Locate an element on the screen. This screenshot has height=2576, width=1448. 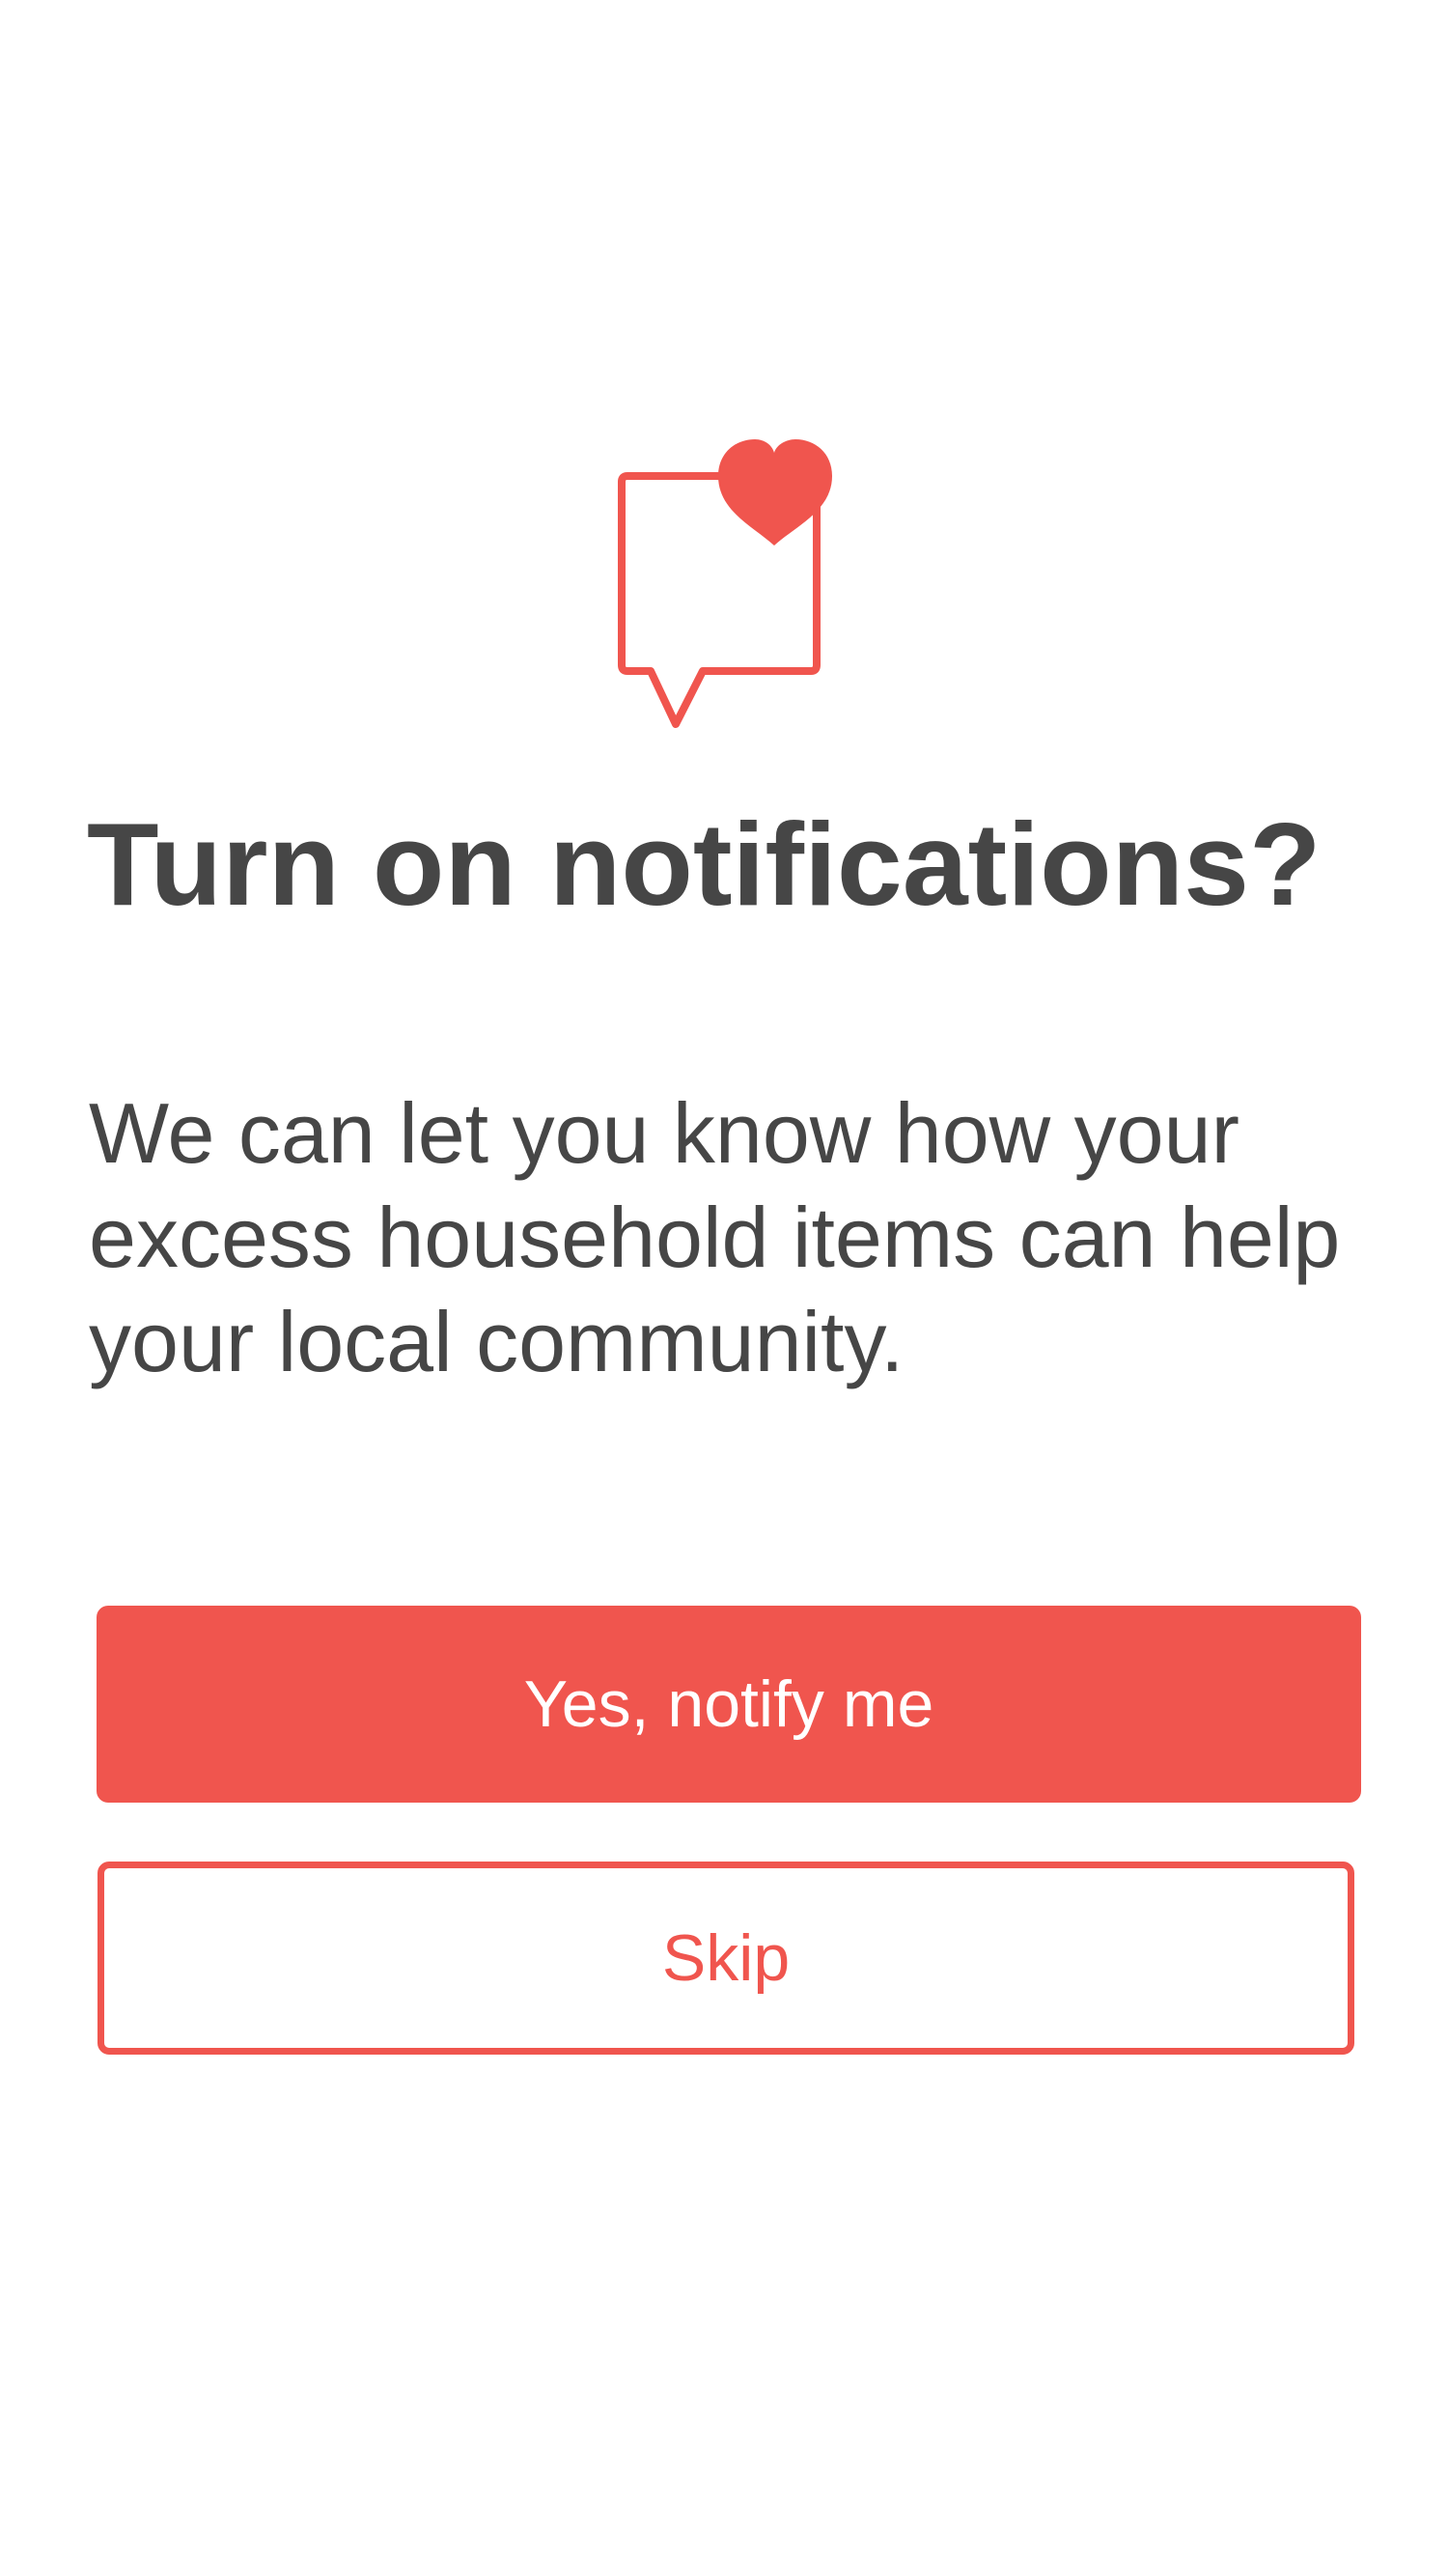
yes-notify-me-button: Yes, notify me is located at coordinates (729, 1705).